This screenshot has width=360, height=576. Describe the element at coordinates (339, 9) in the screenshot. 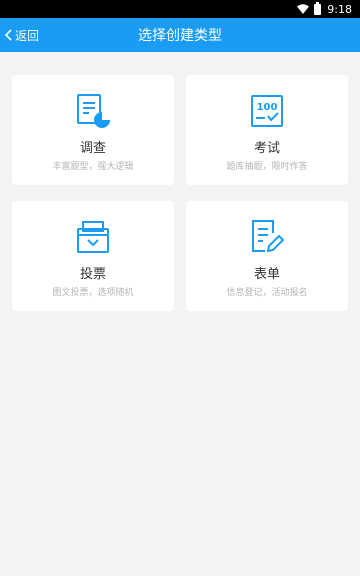

I see `status-time: 9:18` at that location.